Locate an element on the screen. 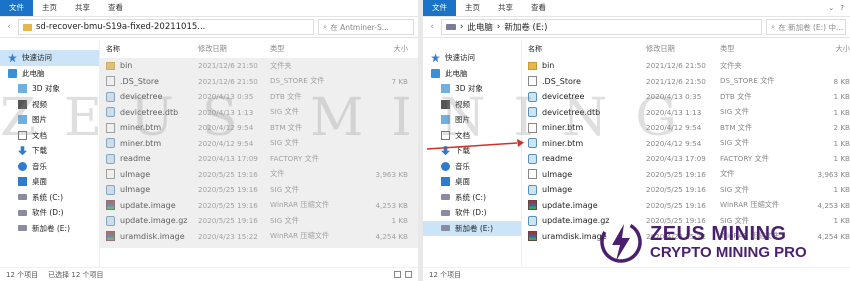 This screenshot has height=281, width=850. file-date: 2021/12/6 21:50 is located at coordinates (228, 81).